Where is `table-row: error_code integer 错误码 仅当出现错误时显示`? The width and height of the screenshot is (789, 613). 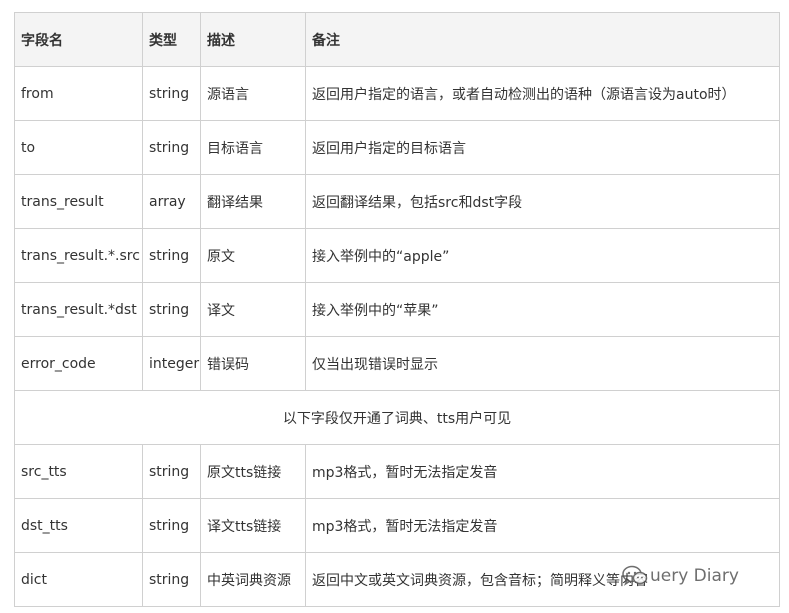
table-row: error_code integer 错误码 仅当出现错误时显示 is located at coordinates (397, 363).